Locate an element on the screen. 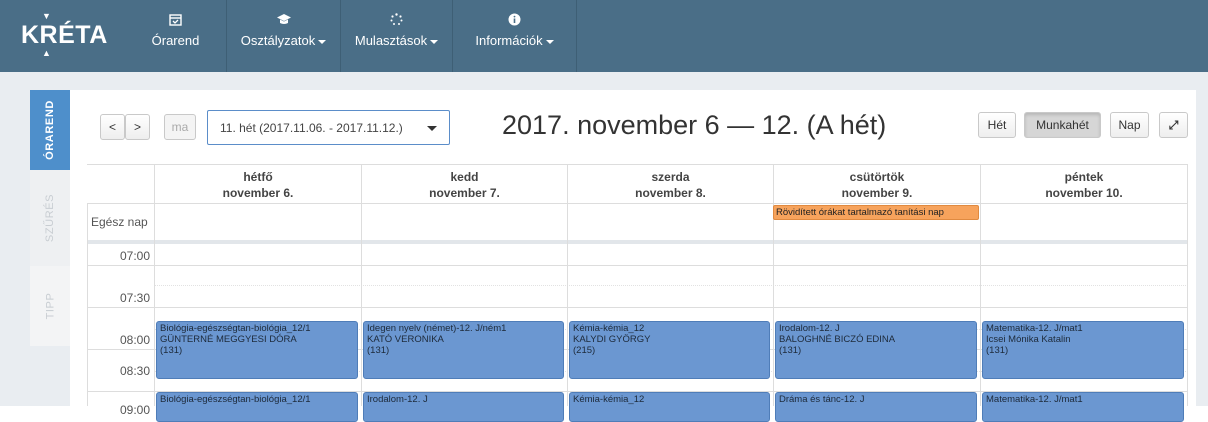  view-day-label: Nap is located at coordinates (1129, 125).